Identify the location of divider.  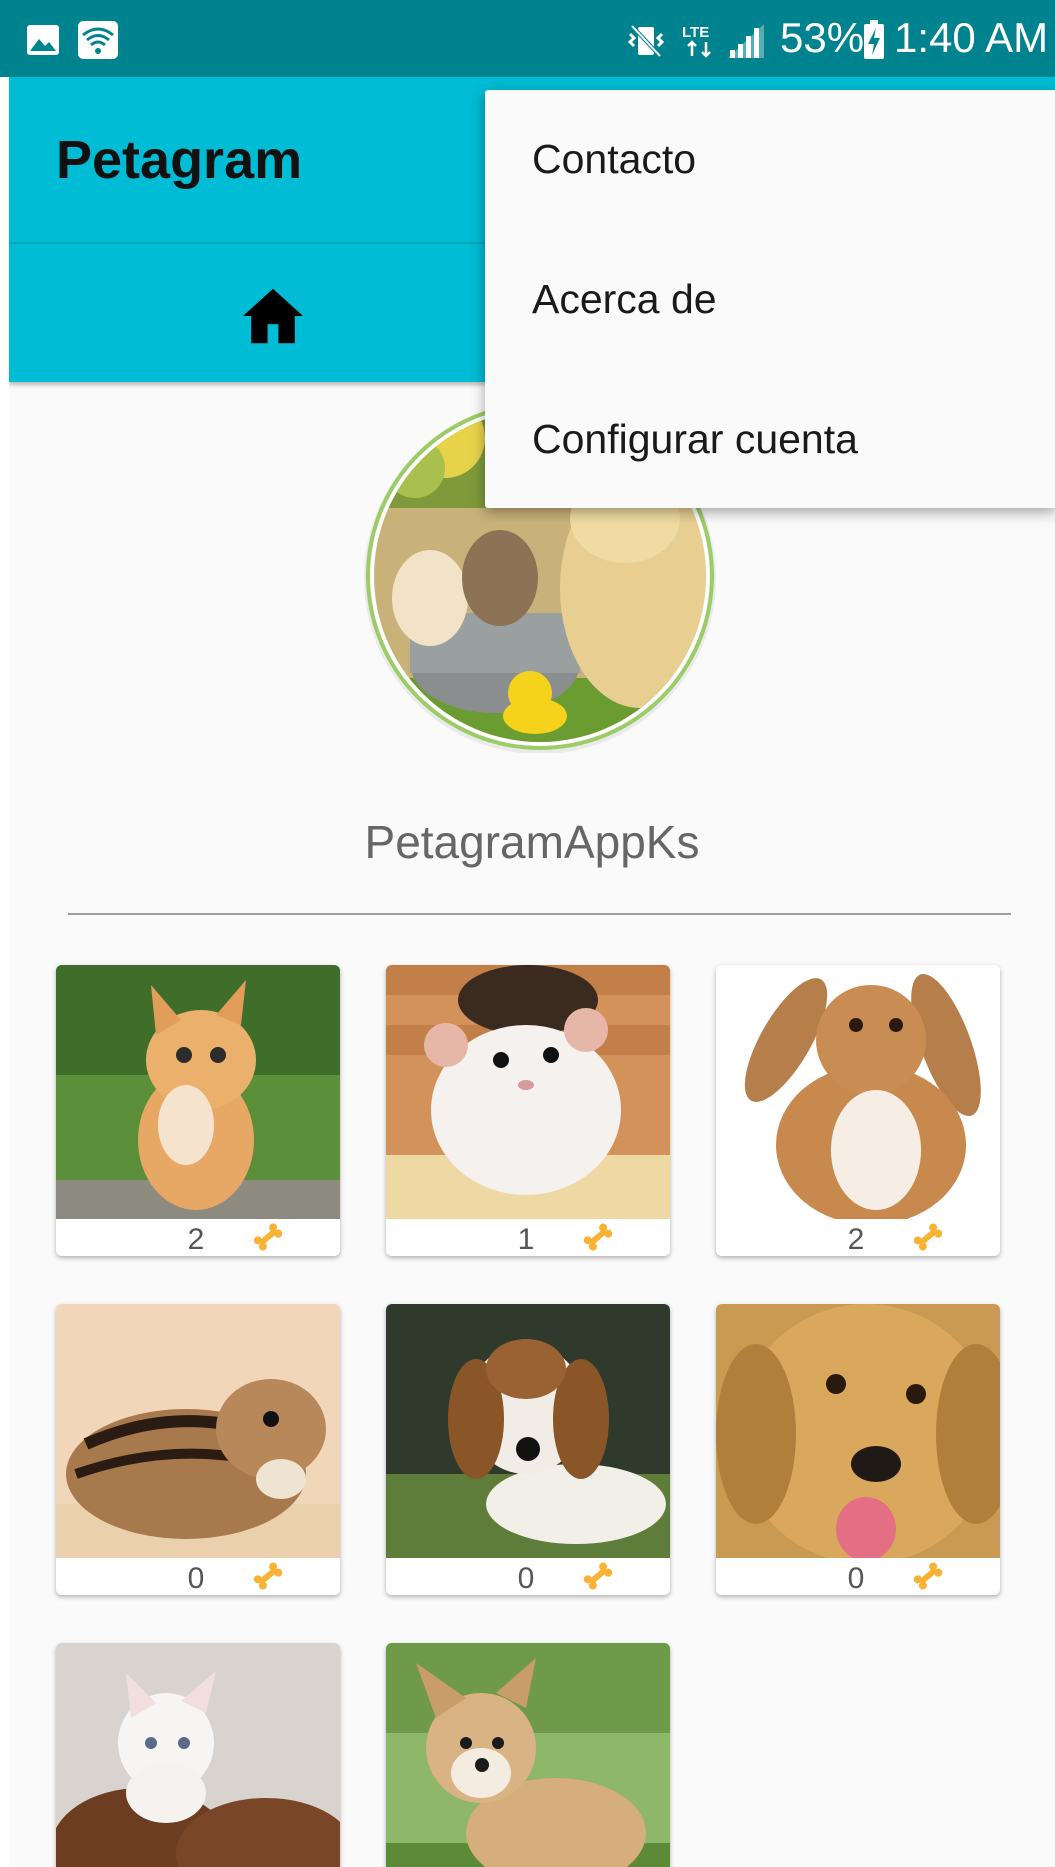
(539, 914).